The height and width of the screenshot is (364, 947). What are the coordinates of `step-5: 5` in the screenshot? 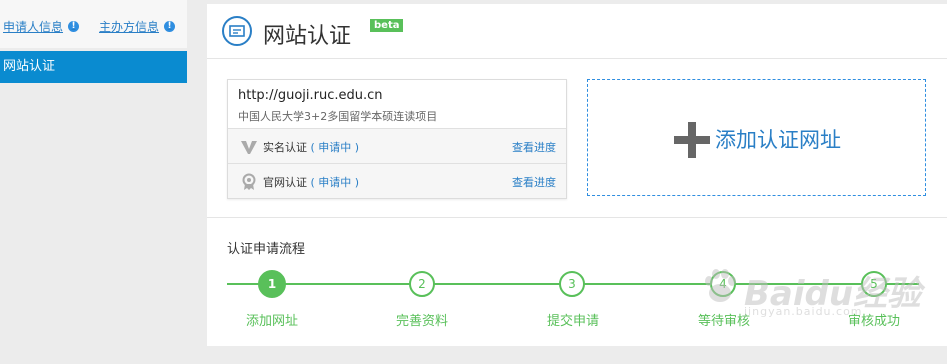 It's located at (874, 284).